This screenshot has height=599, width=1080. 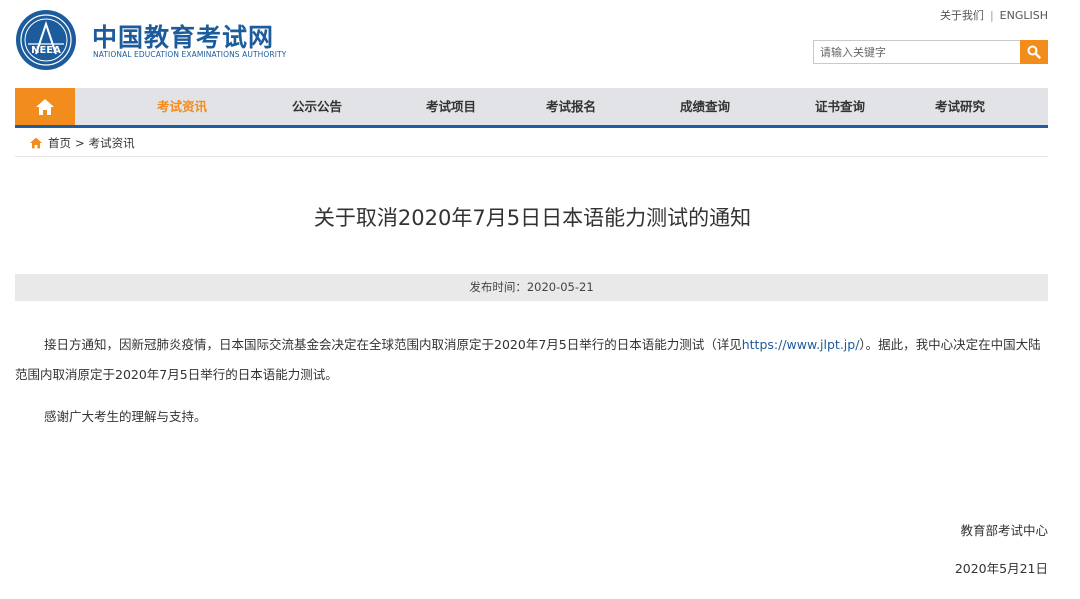 What do you see at coordinates (498, 287) in the screenshot?
I see `publish-label: 发布时间：` at bounding box center [498, 287].